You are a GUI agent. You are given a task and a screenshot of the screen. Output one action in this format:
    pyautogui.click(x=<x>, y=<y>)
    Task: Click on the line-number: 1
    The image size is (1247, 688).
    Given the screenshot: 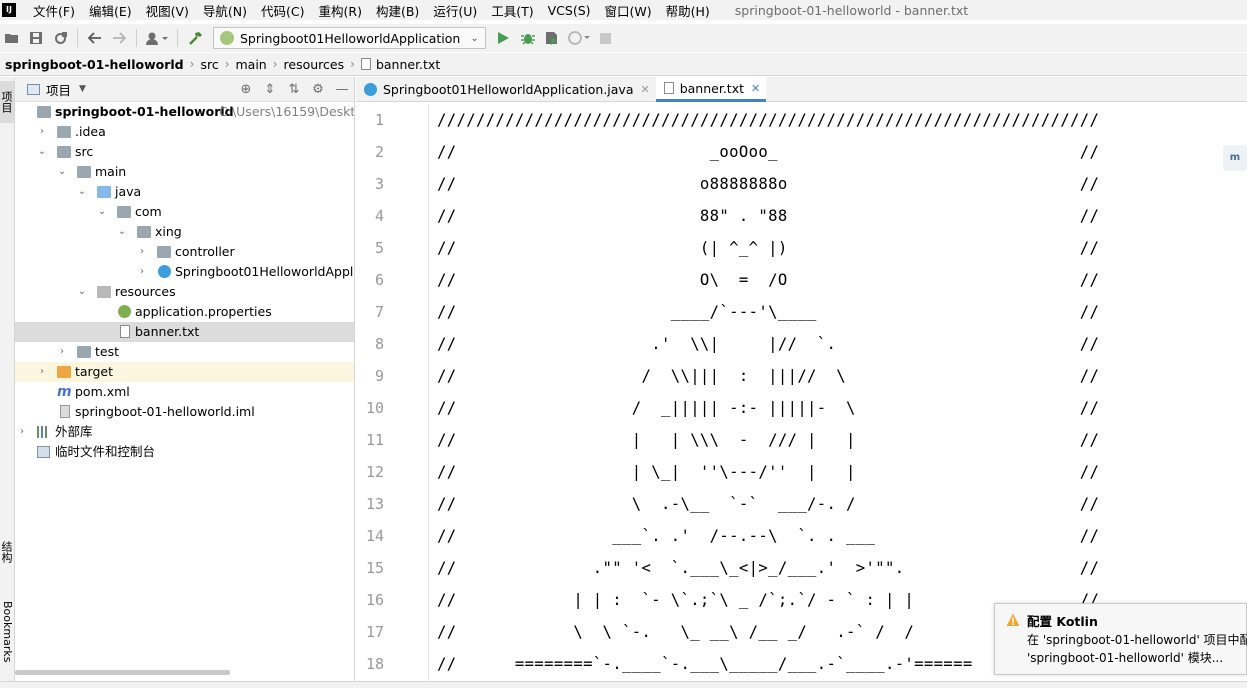 What is the action you would take?
    pyautogui.click(x=379, y=120)
    